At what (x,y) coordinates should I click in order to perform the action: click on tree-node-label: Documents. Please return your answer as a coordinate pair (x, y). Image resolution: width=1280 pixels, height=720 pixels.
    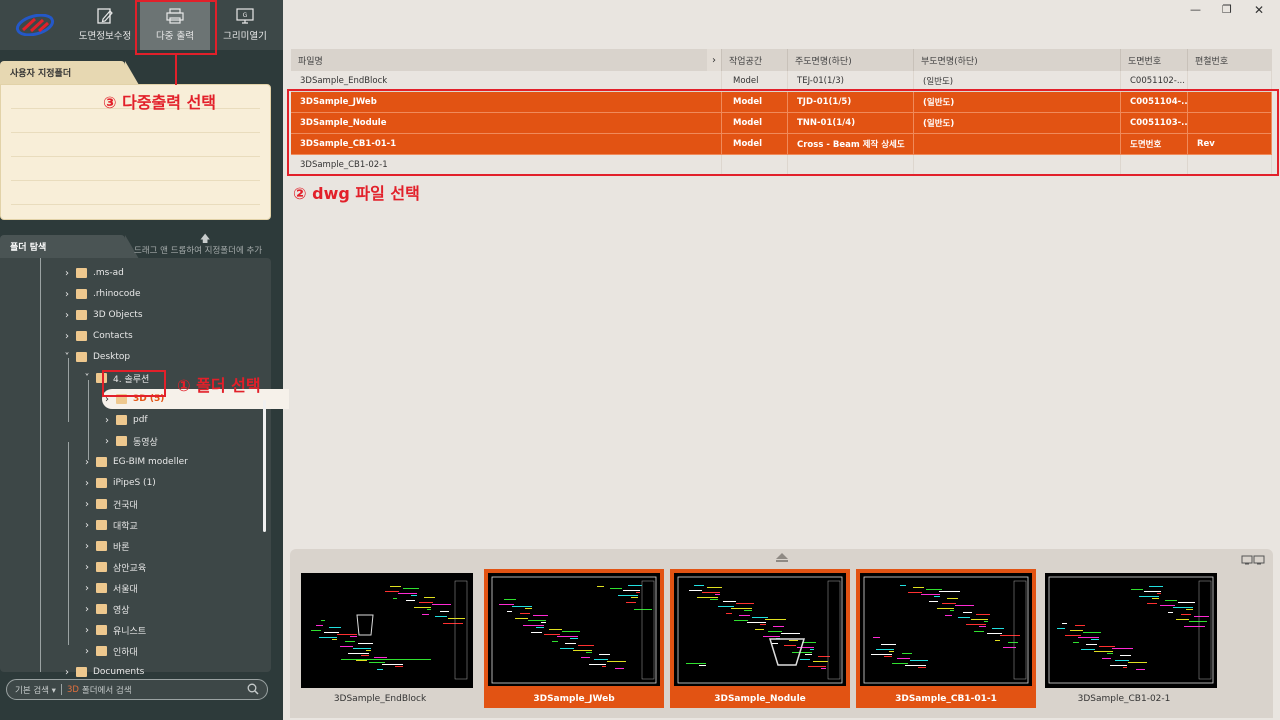
    Looking at the image, I should click on (119, 672).